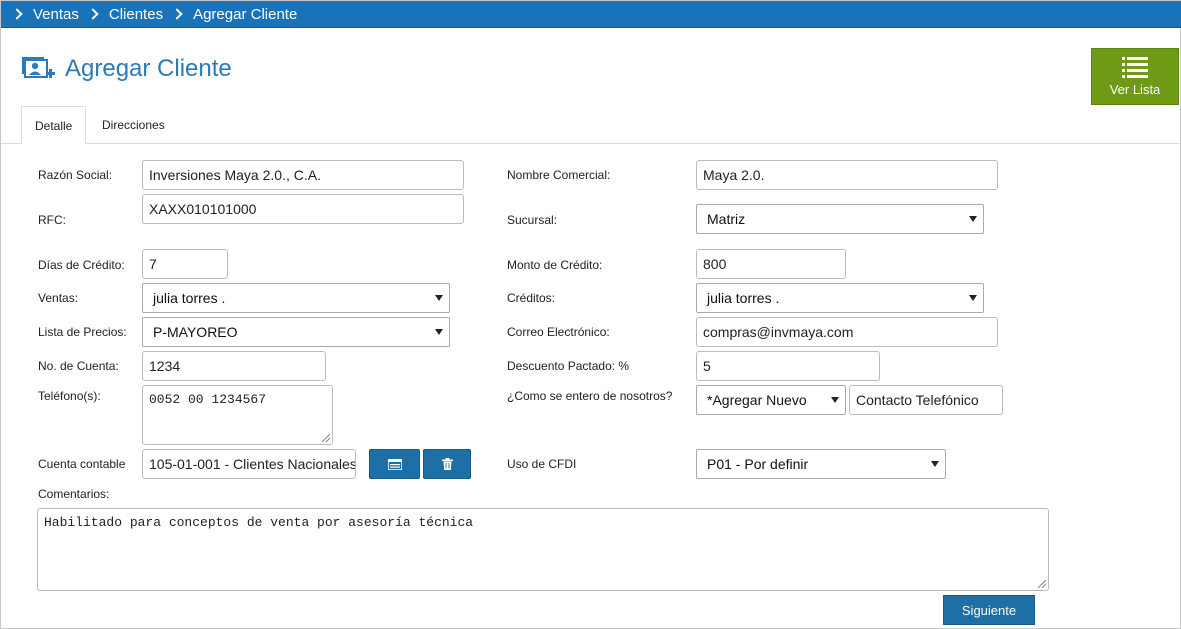 This screenshot has height=629, width=1181. I want to click on razon-social-input: Inversiones Maya 2.0., C.A., so click(303, 175).